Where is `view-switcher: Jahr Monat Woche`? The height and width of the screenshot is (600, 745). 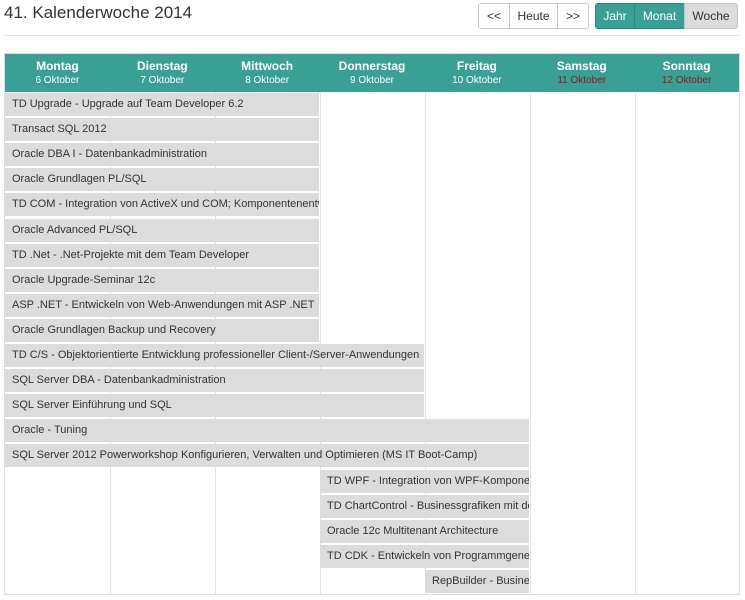 view-switcher: Jahr Monat Woche is located at coordinates (666, 16).